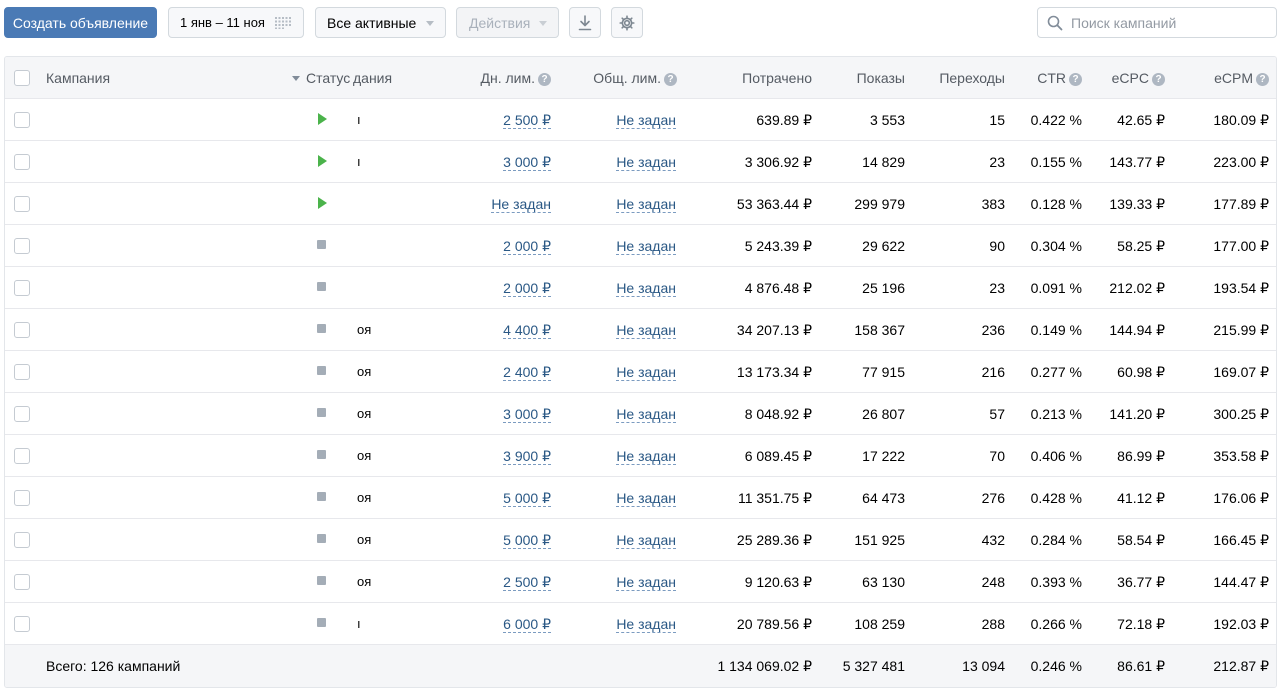  What do you see at coordinates (621, 78) in the screenshot?
I see `col-total-limit: Общ. лим.?` at bounding box center [621, 78].